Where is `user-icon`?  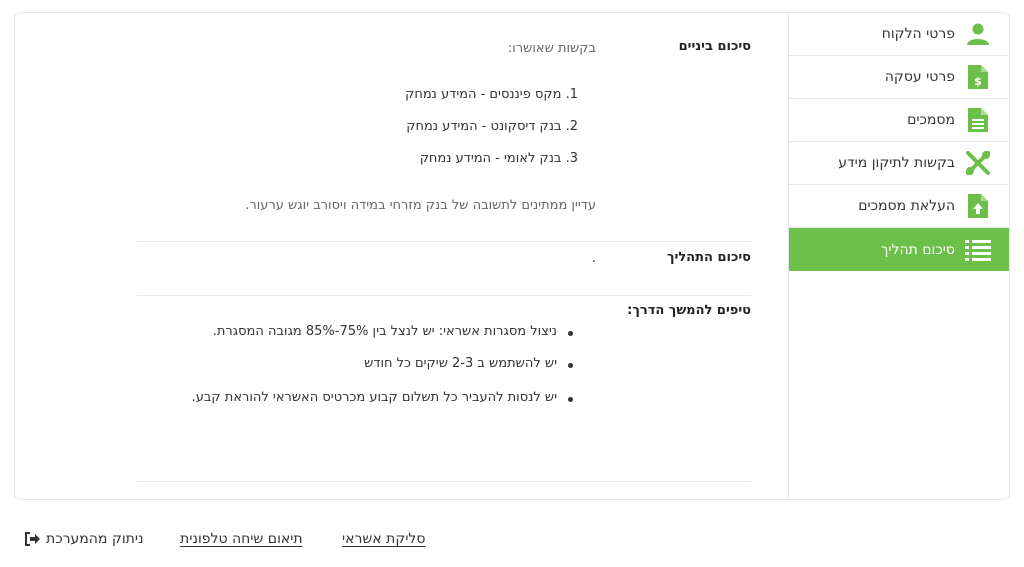
user-icon is located at coordinates (978, 34).